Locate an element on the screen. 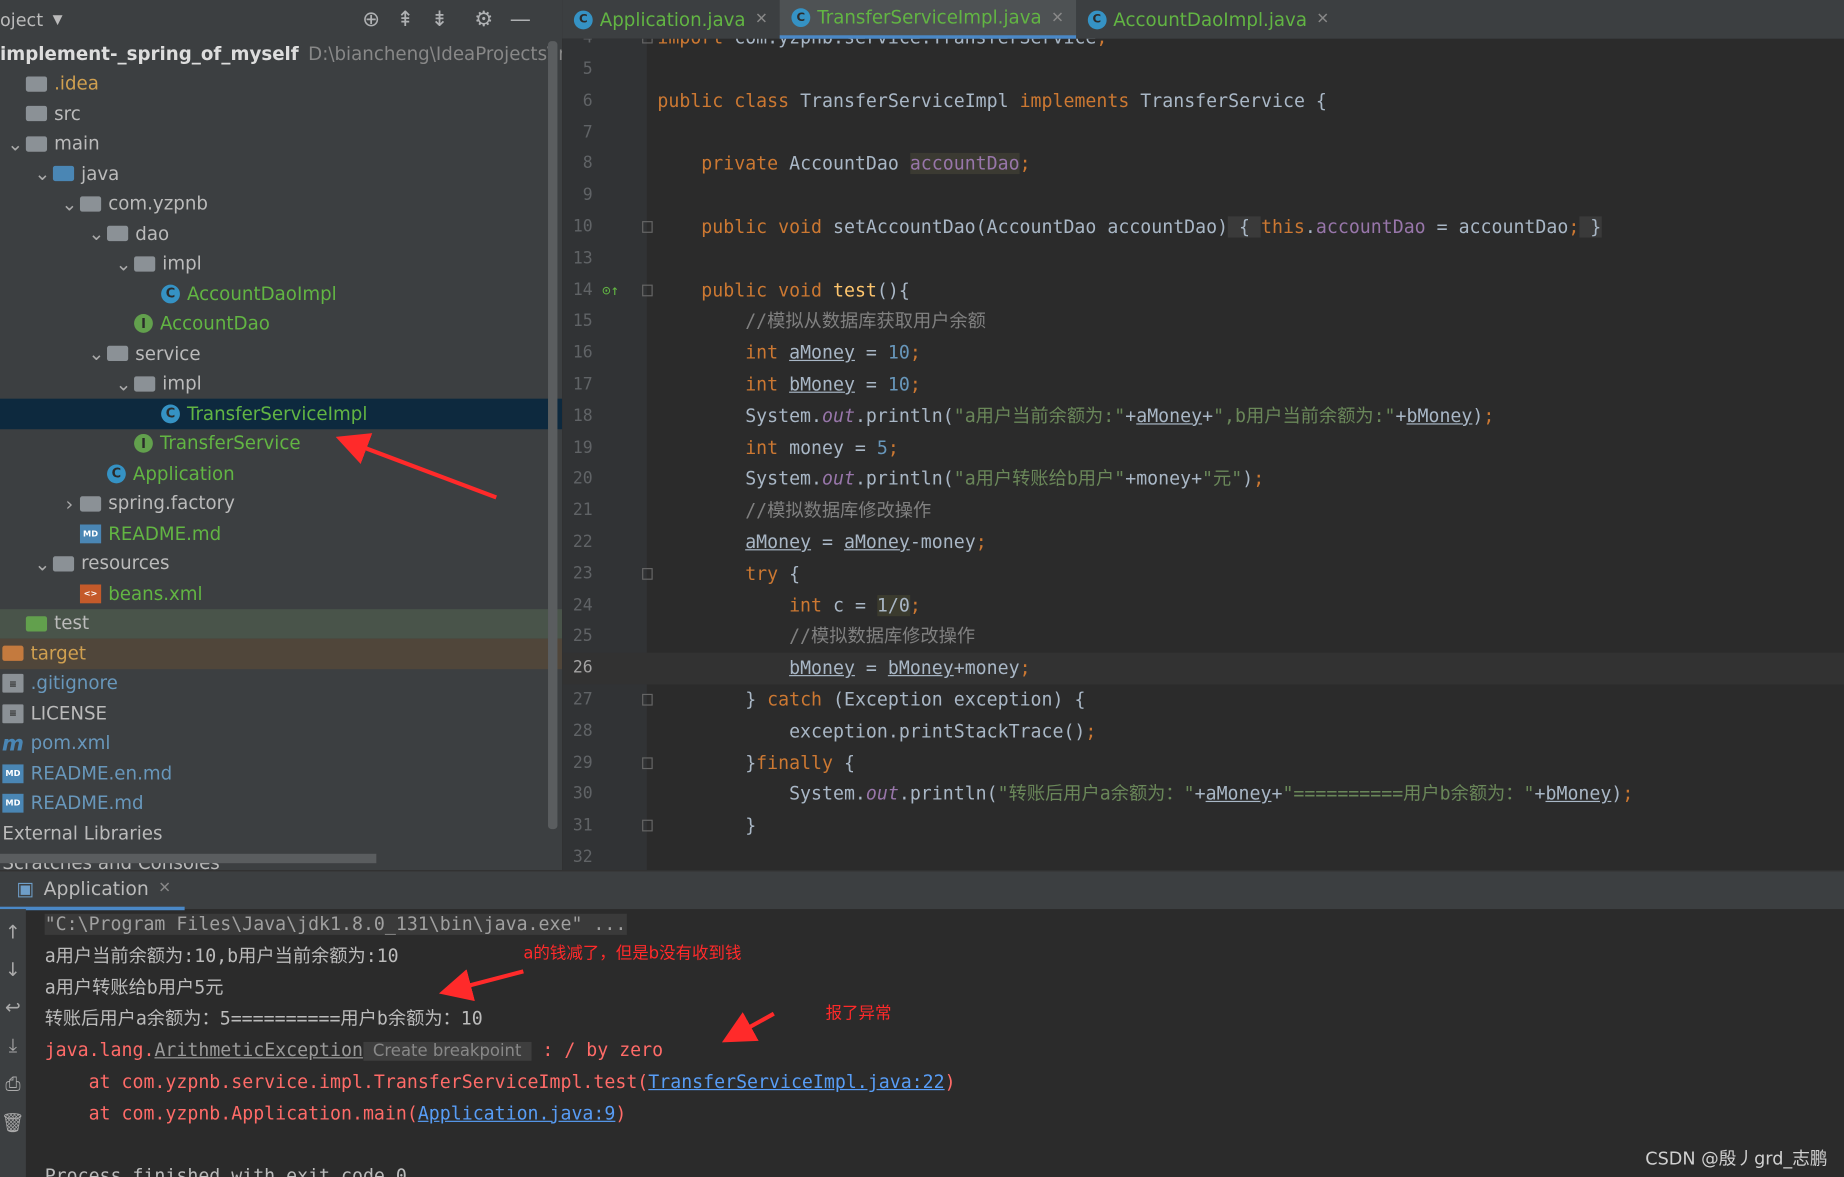 This screenshot has width=1844, height=1177. arrow-up-icon: ↑ is located at coordinates (13, 932).